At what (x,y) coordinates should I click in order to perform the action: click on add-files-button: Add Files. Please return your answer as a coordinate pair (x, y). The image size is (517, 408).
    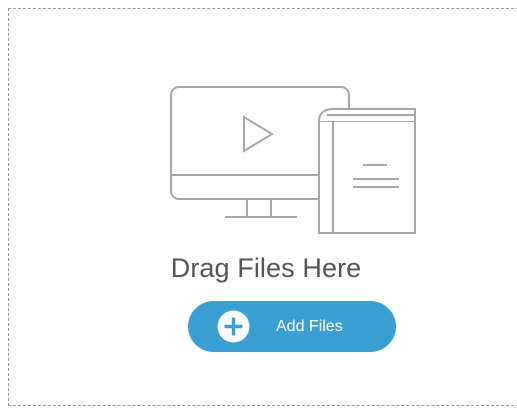
    Looking at the image, I should click on (292, 326).